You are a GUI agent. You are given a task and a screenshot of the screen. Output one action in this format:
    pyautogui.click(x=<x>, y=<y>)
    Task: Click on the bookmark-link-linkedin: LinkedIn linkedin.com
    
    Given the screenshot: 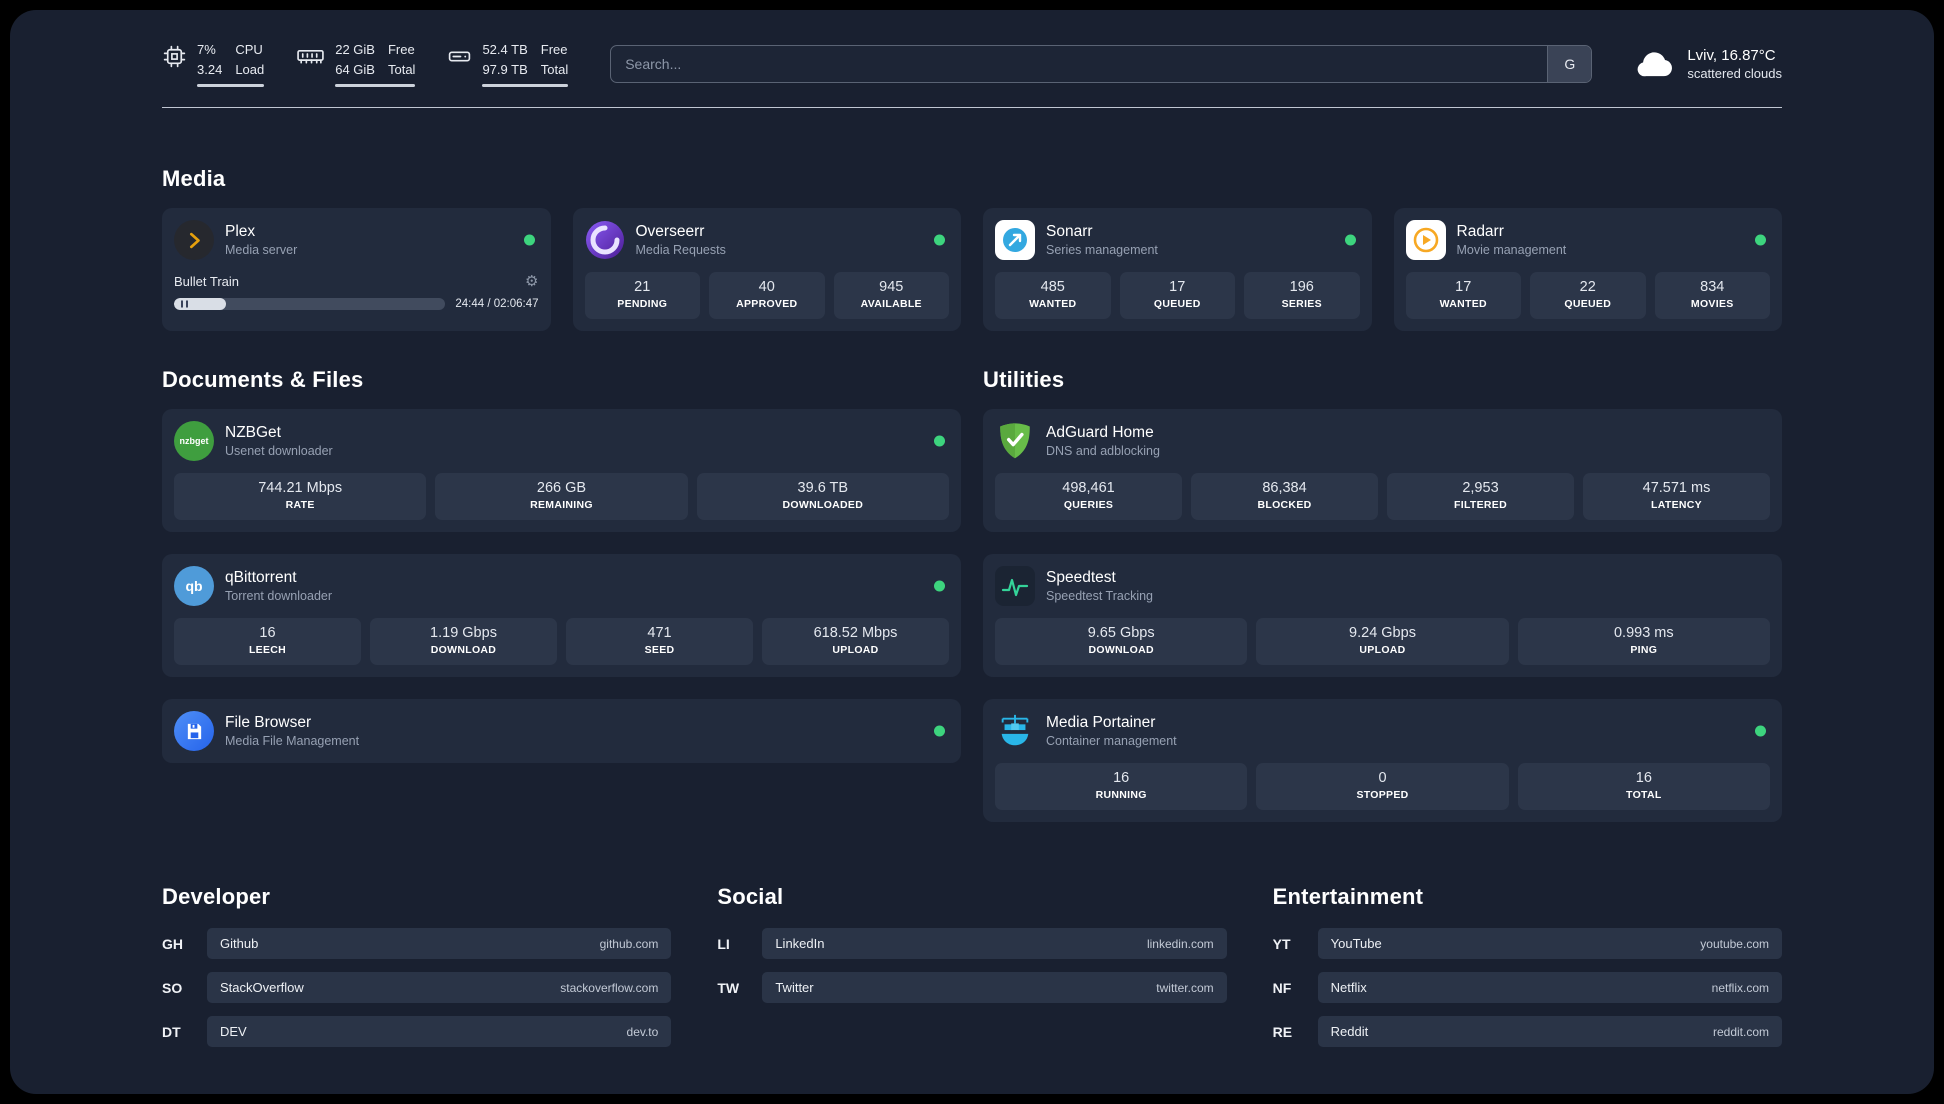 What is the action you would take?
    pyautogui.click(x=994, y=943)
    